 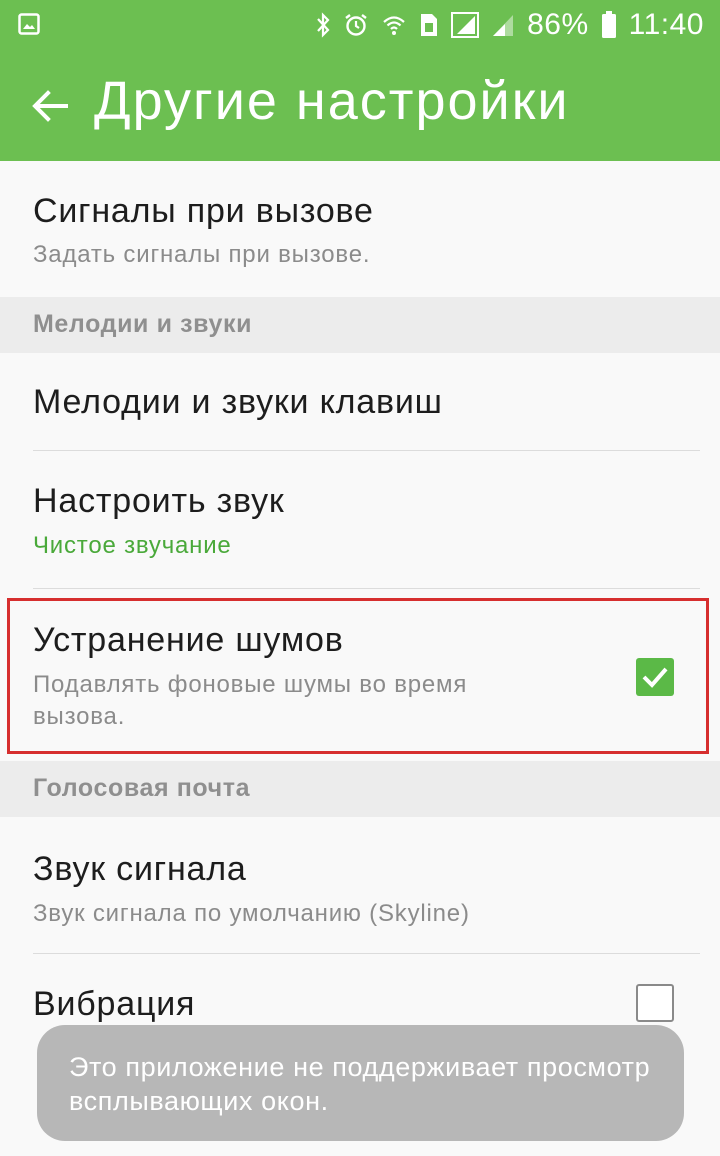 I want to click on status-bar: 86% 11:40, so click(x=360, y=25).